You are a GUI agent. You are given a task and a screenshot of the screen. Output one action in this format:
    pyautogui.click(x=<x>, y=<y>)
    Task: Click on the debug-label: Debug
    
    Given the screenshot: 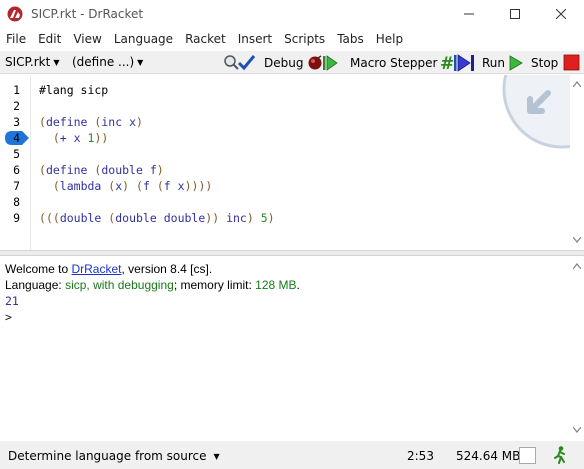 What is the action you would take?
    pyautogui.click(x=284, y=62)
    